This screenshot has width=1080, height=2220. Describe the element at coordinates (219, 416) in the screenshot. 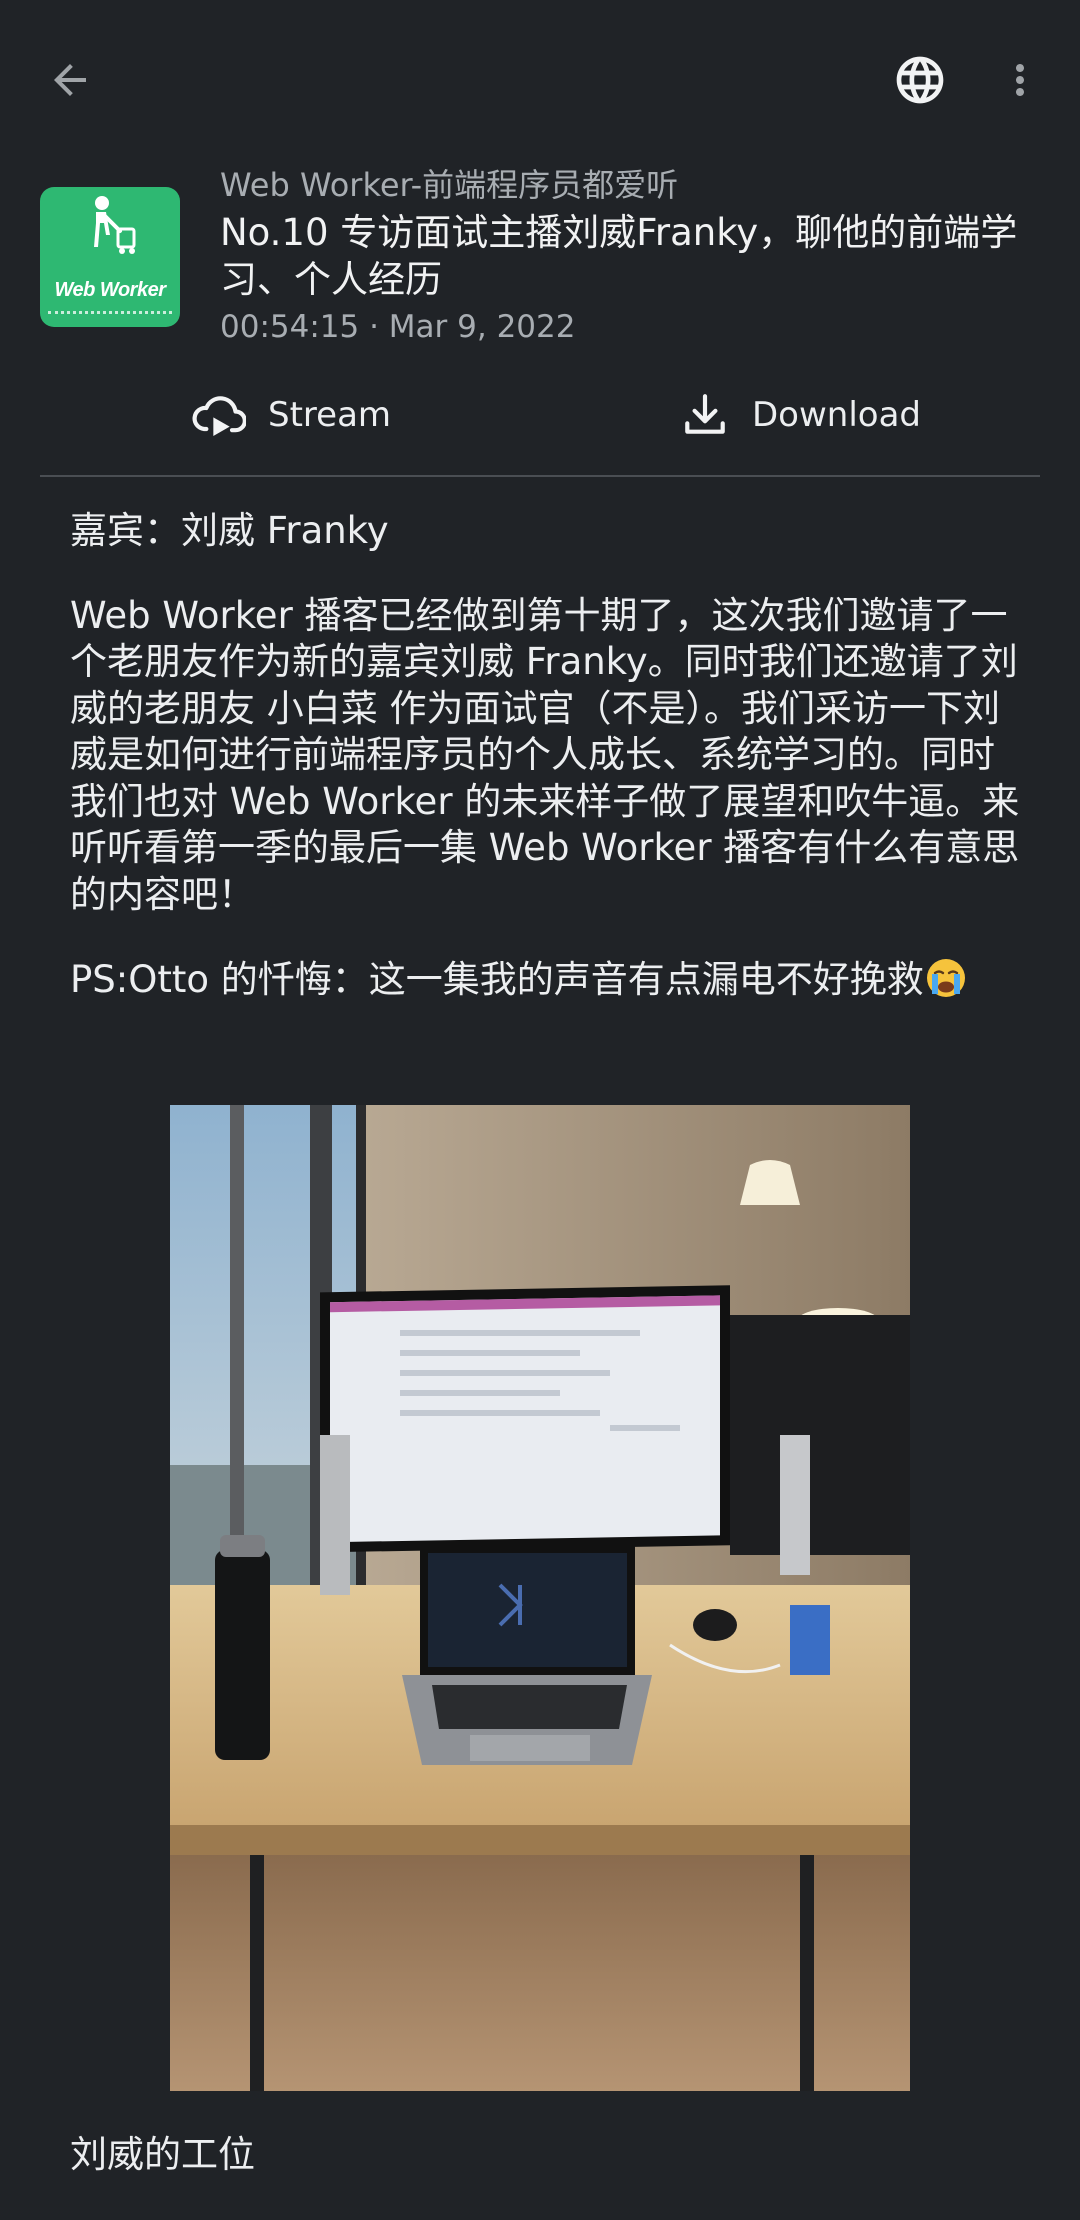

I see `cloud-play-icon` at that location.